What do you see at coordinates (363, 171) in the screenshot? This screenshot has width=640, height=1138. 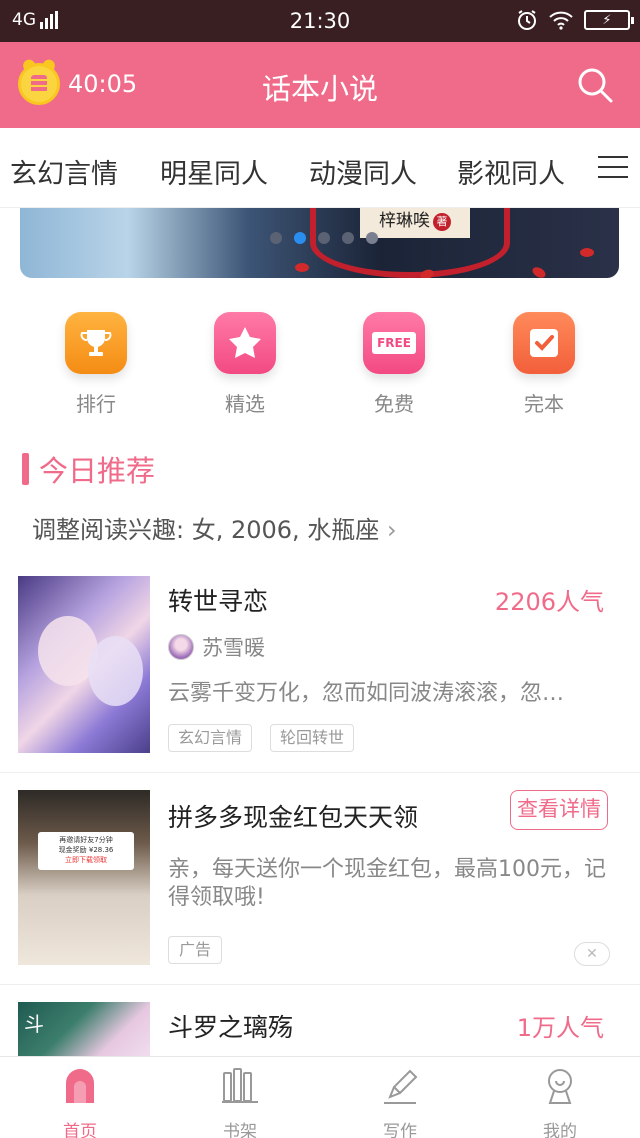 I see `tab-category: 动漫同人` at bounding box center [363, 171].